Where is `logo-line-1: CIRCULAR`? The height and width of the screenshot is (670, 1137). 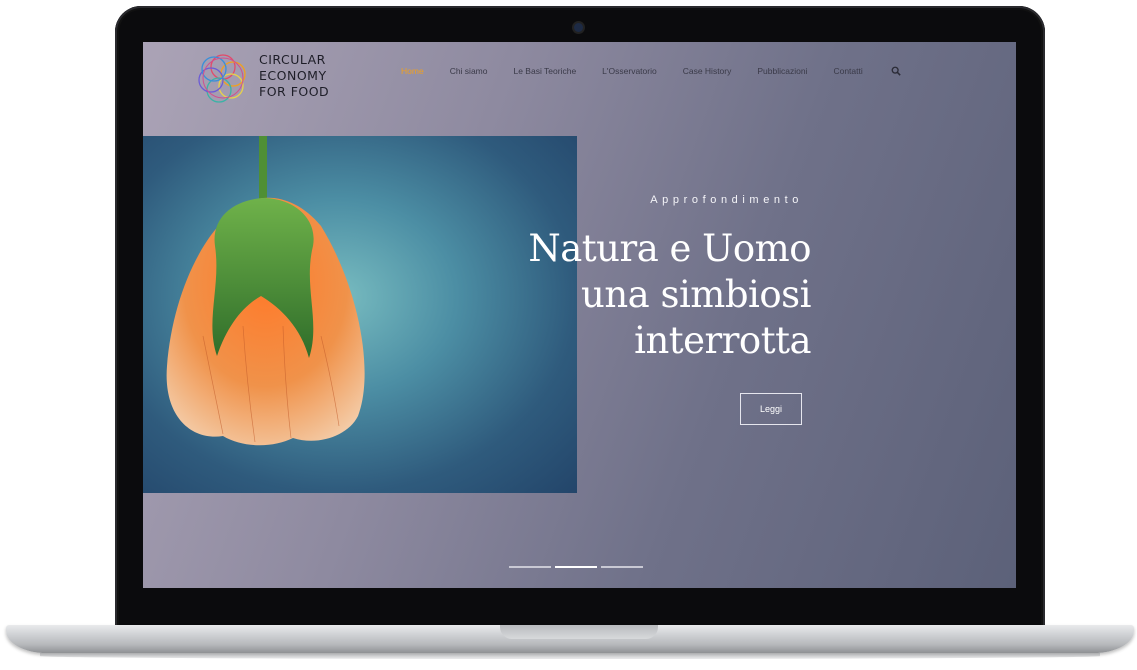 logo-line-1: CIRCULAR is located at coordinates (292, 59).